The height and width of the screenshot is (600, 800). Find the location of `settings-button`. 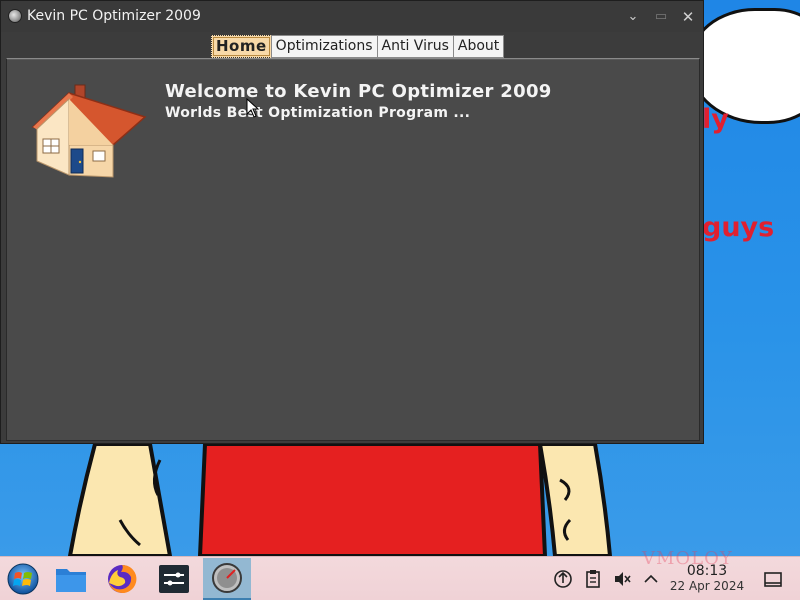

settings-button is located at coordinates (174, 579).